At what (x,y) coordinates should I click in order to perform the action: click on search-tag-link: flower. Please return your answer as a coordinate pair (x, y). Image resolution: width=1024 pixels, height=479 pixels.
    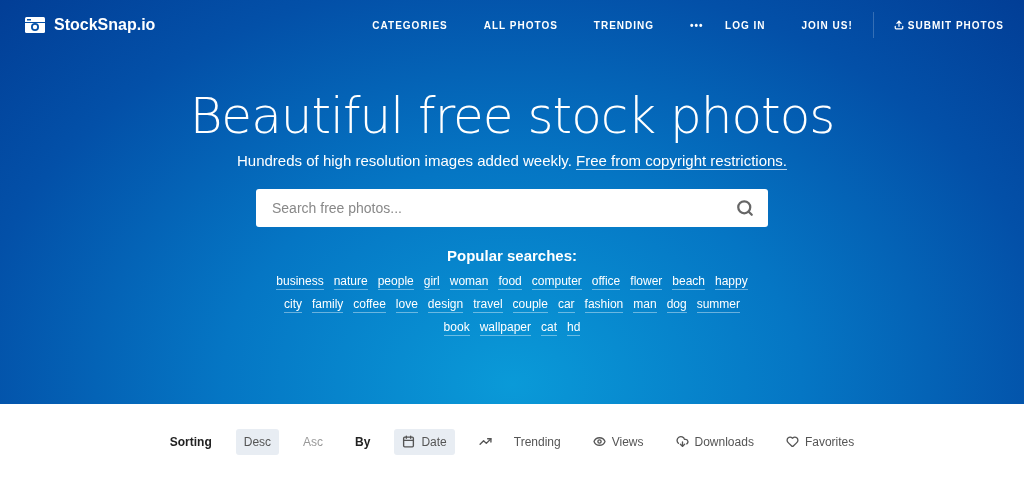
    Looking at the image, I should click on (646, 282).